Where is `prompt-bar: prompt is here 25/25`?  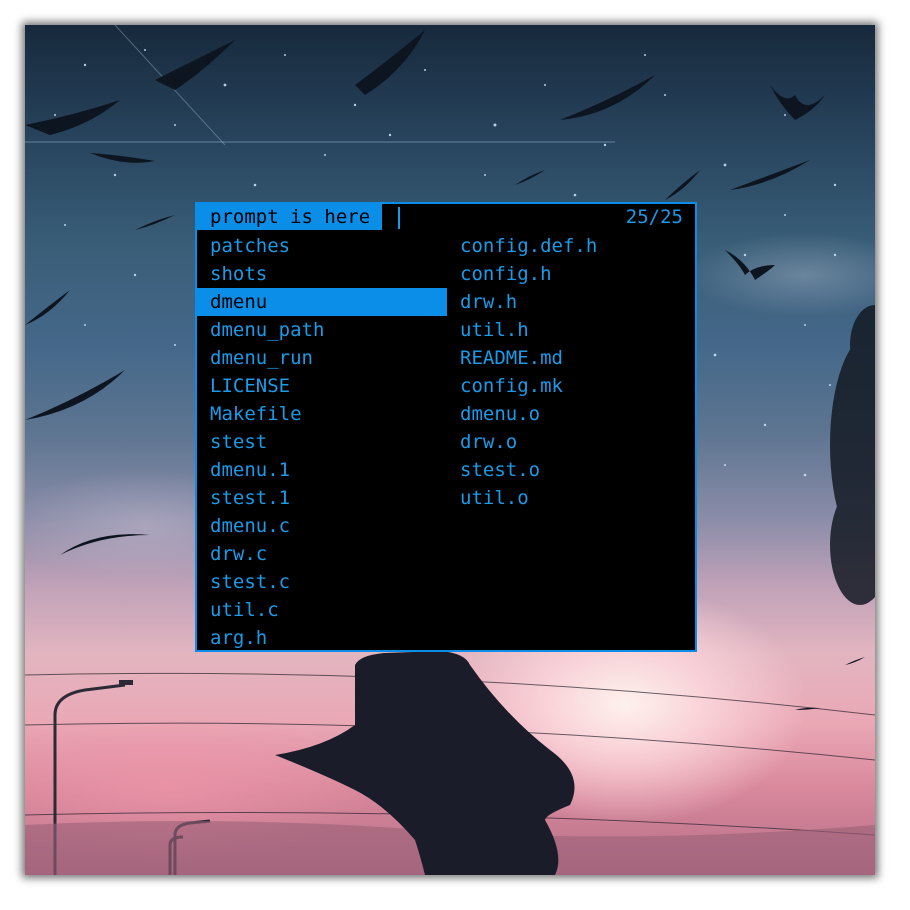
prompt-bar: prompt is here 25/25 is located at coordinates (446, 218).